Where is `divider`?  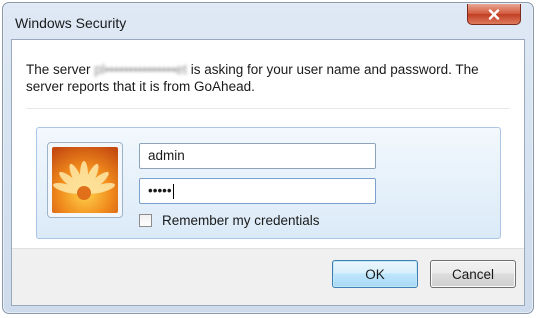
divider is located at coordinates (268, 108).